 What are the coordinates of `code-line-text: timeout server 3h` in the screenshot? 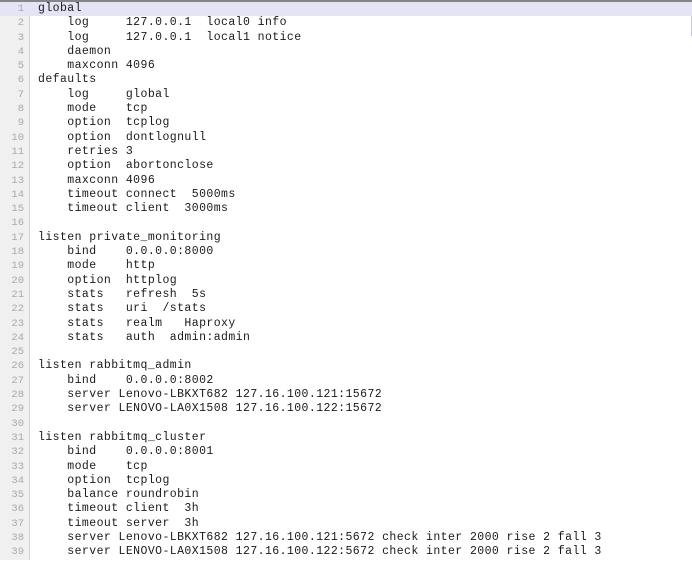 It's located at (119, 523).